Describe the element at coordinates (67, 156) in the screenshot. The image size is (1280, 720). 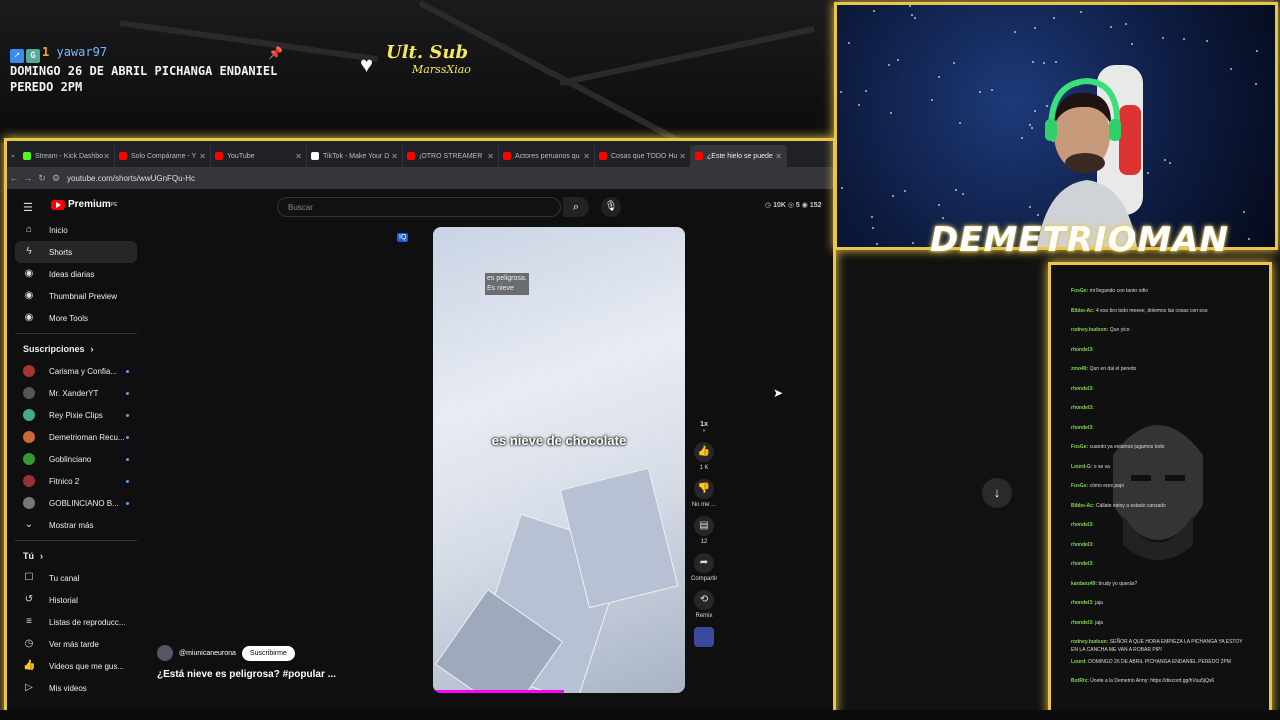
I see `browser-tab: Stream - Kick Dashbo ✕` at that location.